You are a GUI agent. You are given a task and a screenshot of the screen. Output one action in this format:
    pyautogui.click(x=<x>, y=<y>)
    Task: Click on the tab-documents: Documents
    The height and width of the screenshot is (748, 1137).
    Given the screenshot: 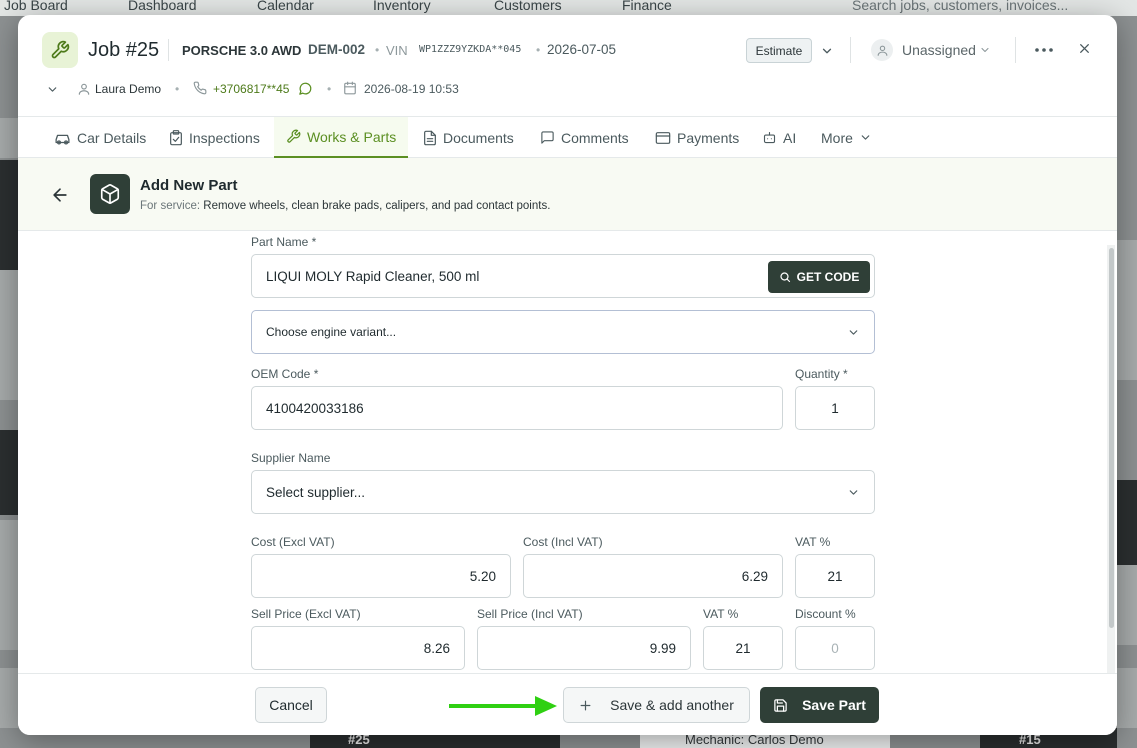 What is the action you would take?
    pyautogui.click(x=468, y=137)
    